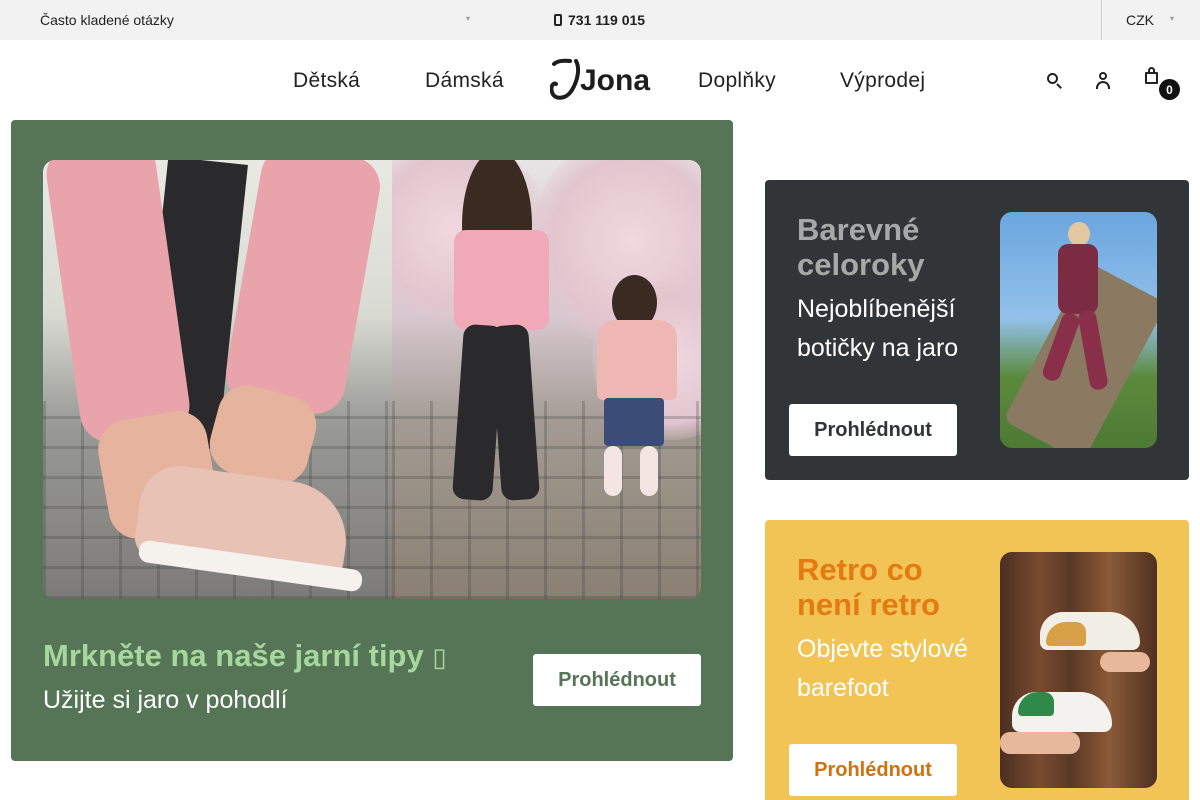  I want to click on arrow-right-icon: ▯, so click(439, 657).